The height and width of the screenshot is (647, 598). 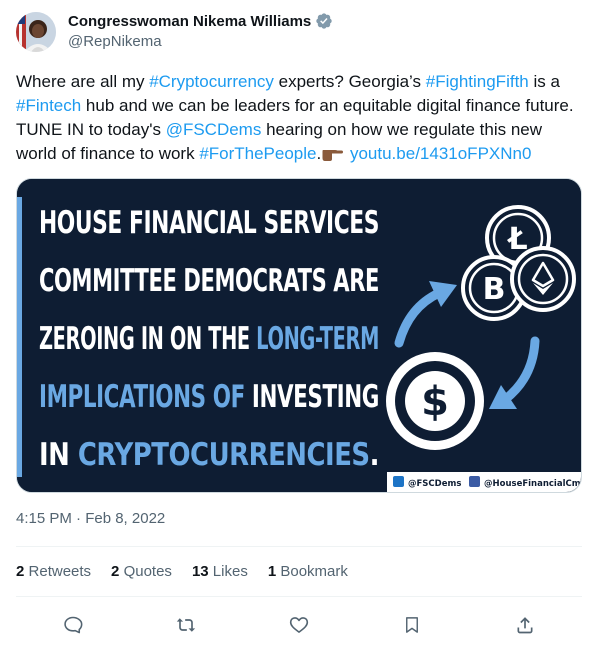 I want to click on headline-segment: HOUSE FINANCIAL SERVICES, so click(x=209, y=223).